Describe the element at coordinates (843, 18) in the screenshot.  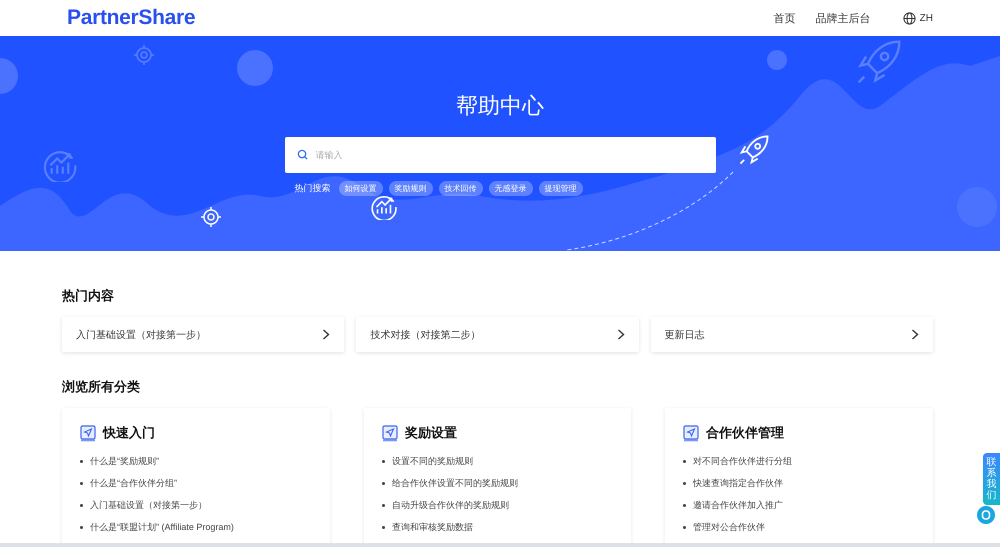
I see `nav-link: 品牌主后台` at that location.